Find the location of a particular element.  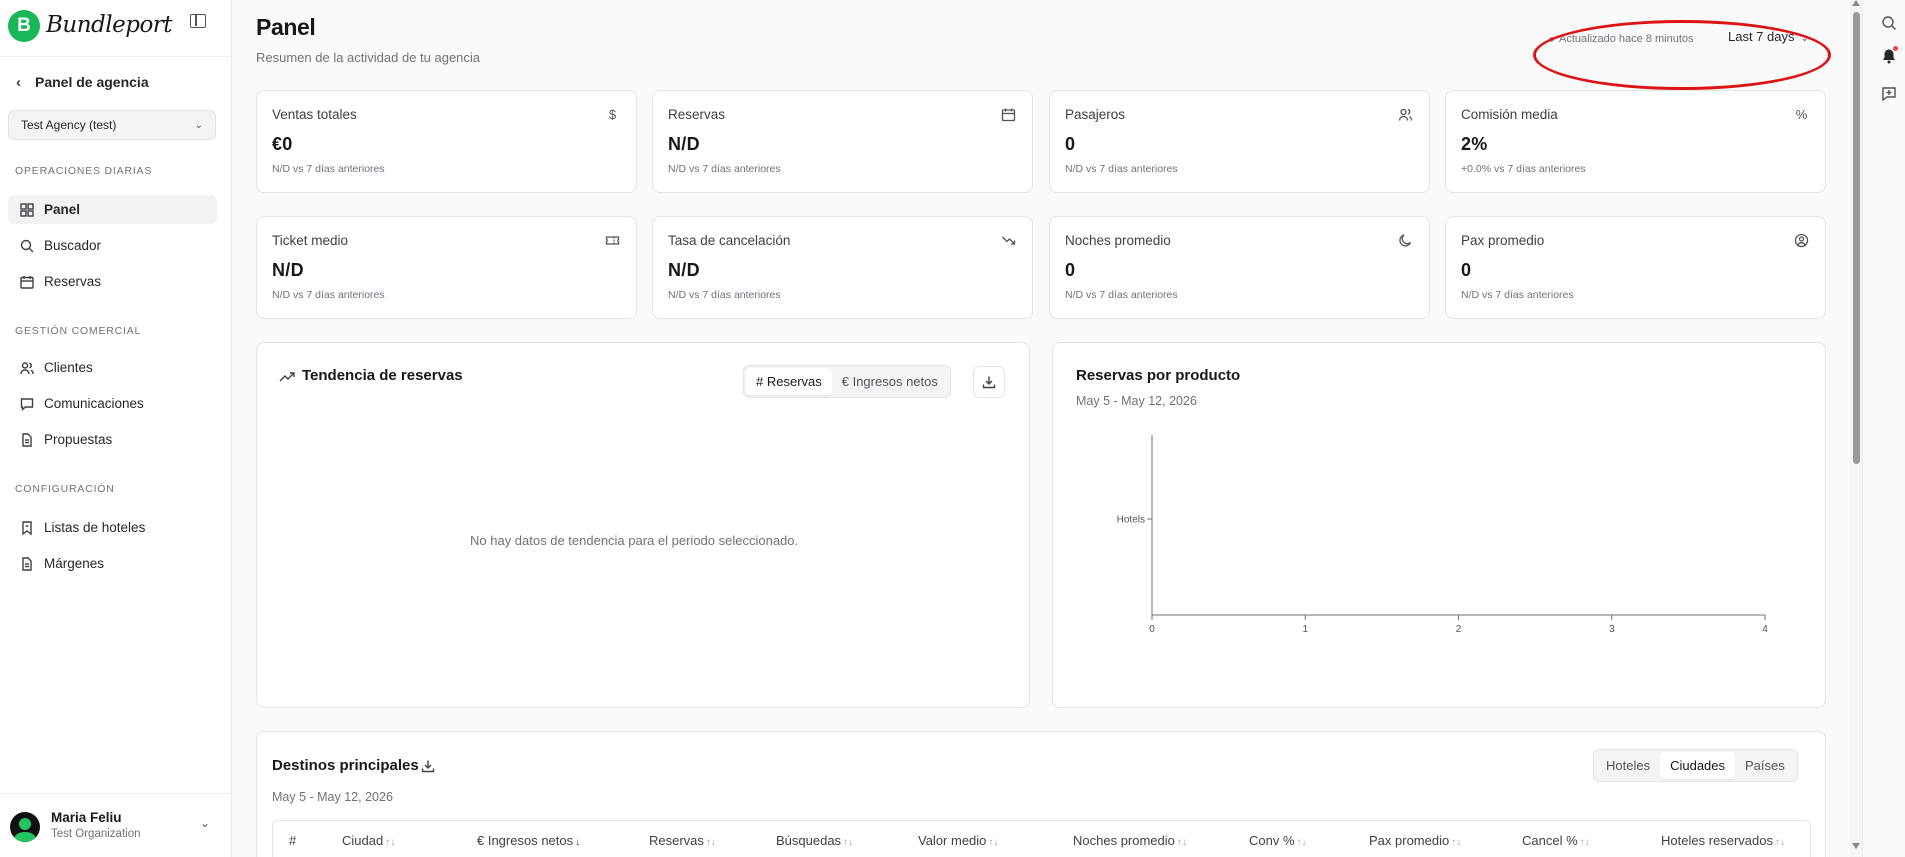

sidebar-toggle-icon is located at coordinates (198, 21).